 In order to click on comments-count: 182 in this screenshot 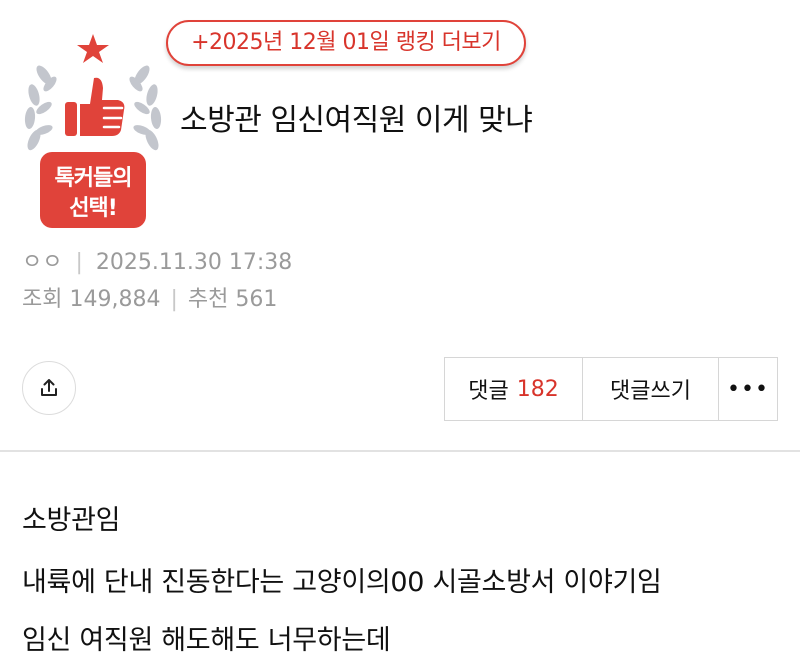, I will do `click(537, 389)`.